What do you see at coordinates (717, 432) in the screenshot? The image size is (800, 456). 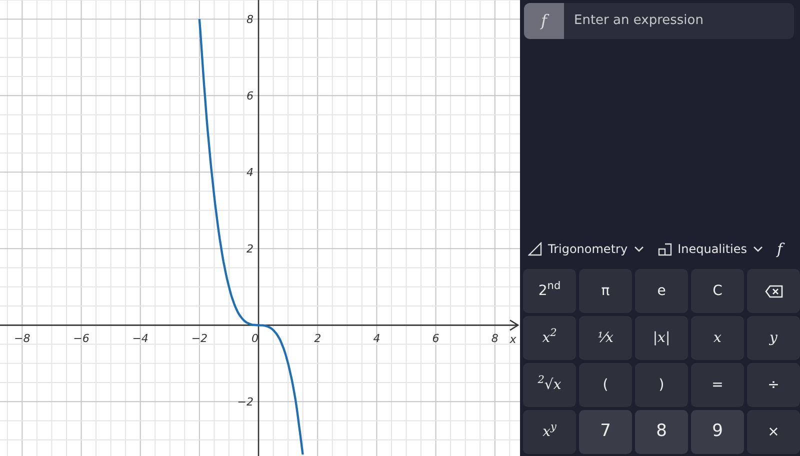 I see `keypad-key: 9` at bounding box center [717, 432].